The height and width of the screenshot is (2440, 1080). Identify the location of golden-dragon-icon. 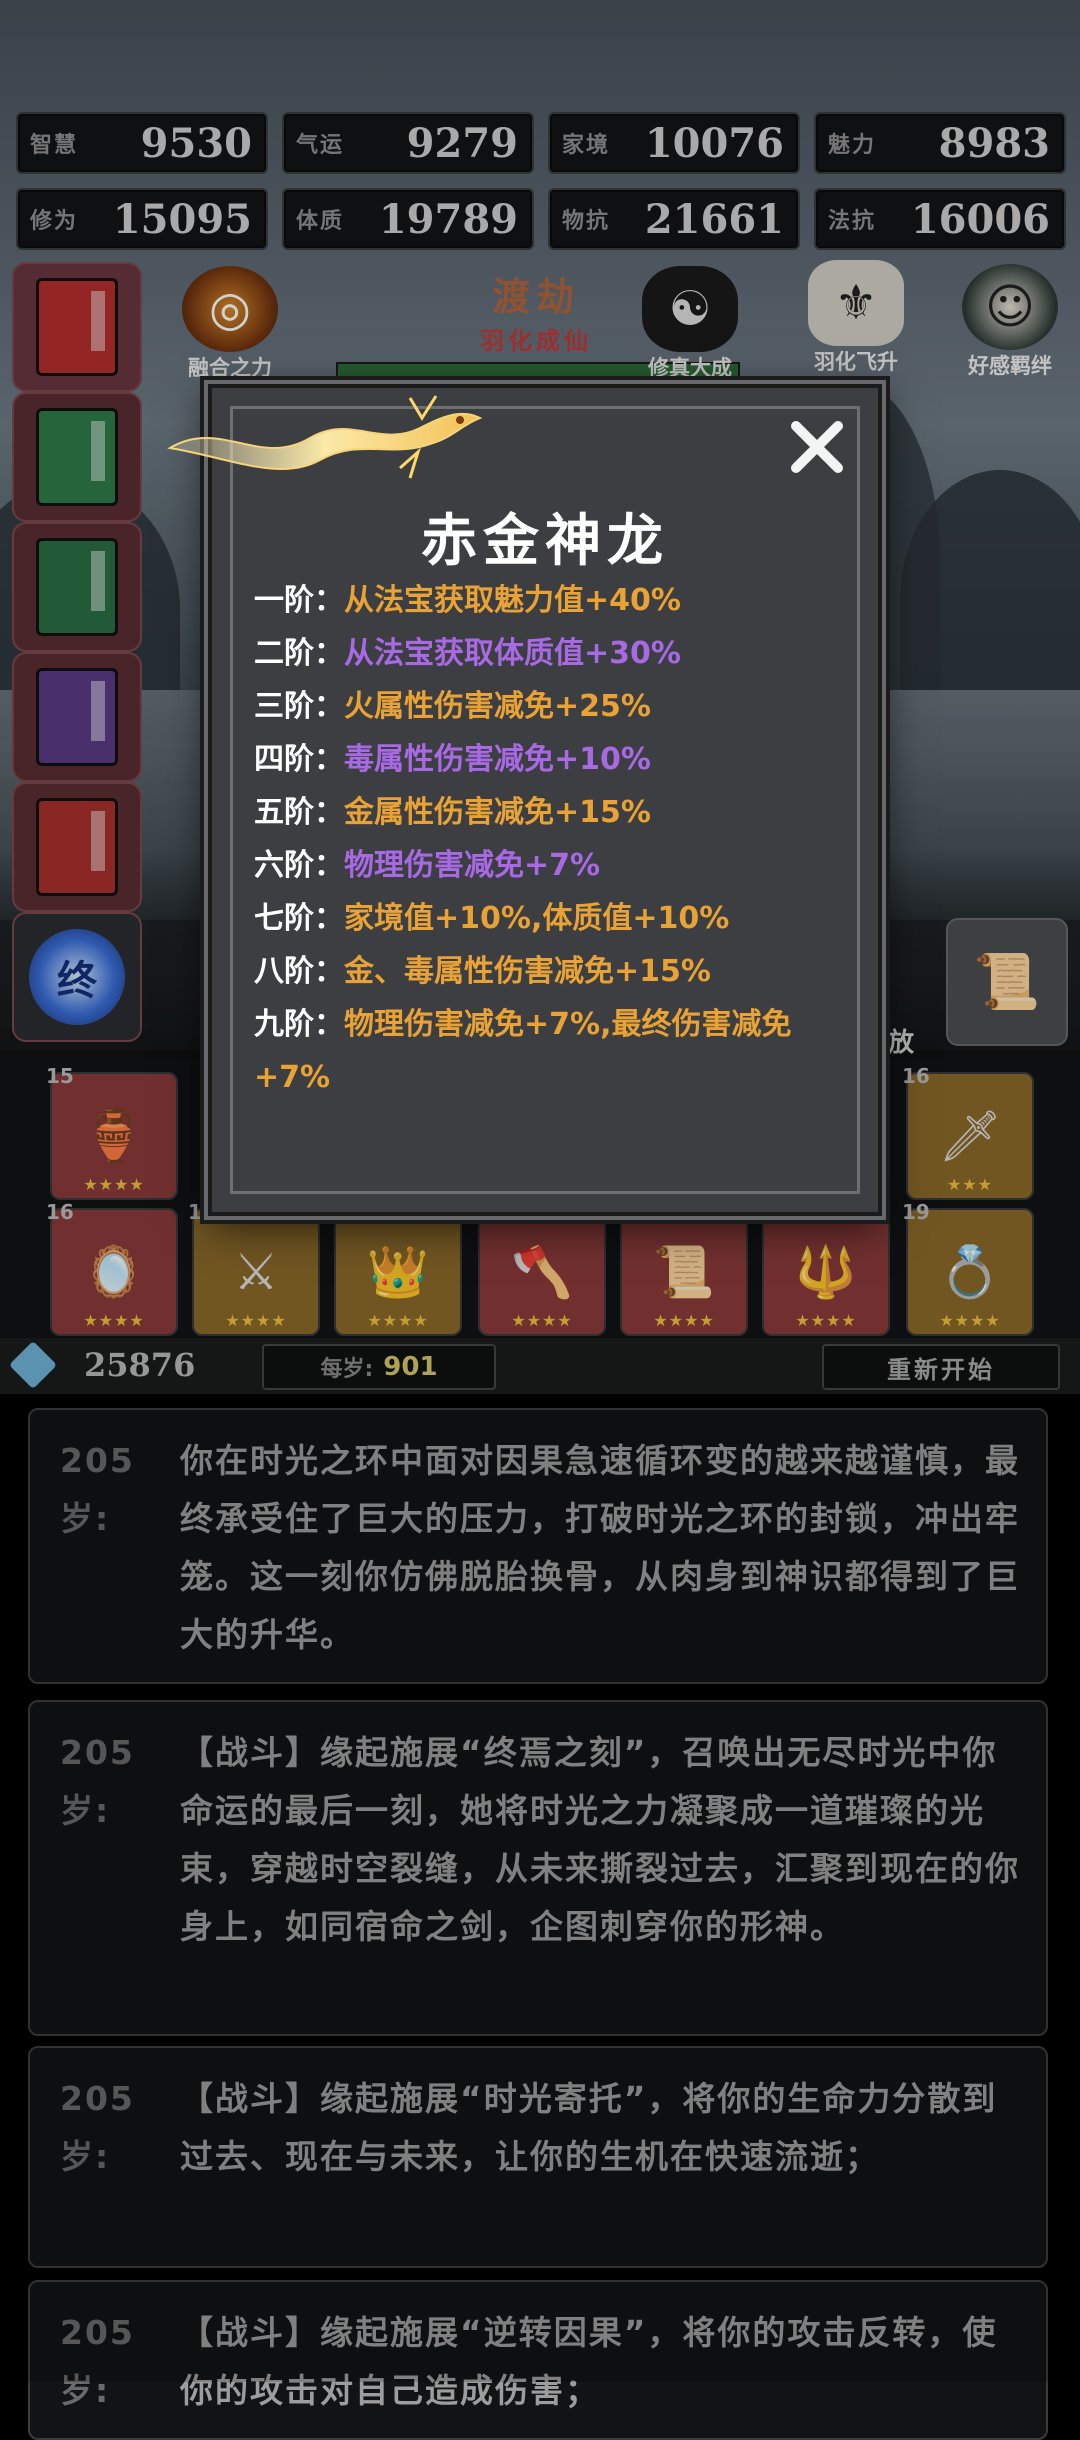
(325, 437).